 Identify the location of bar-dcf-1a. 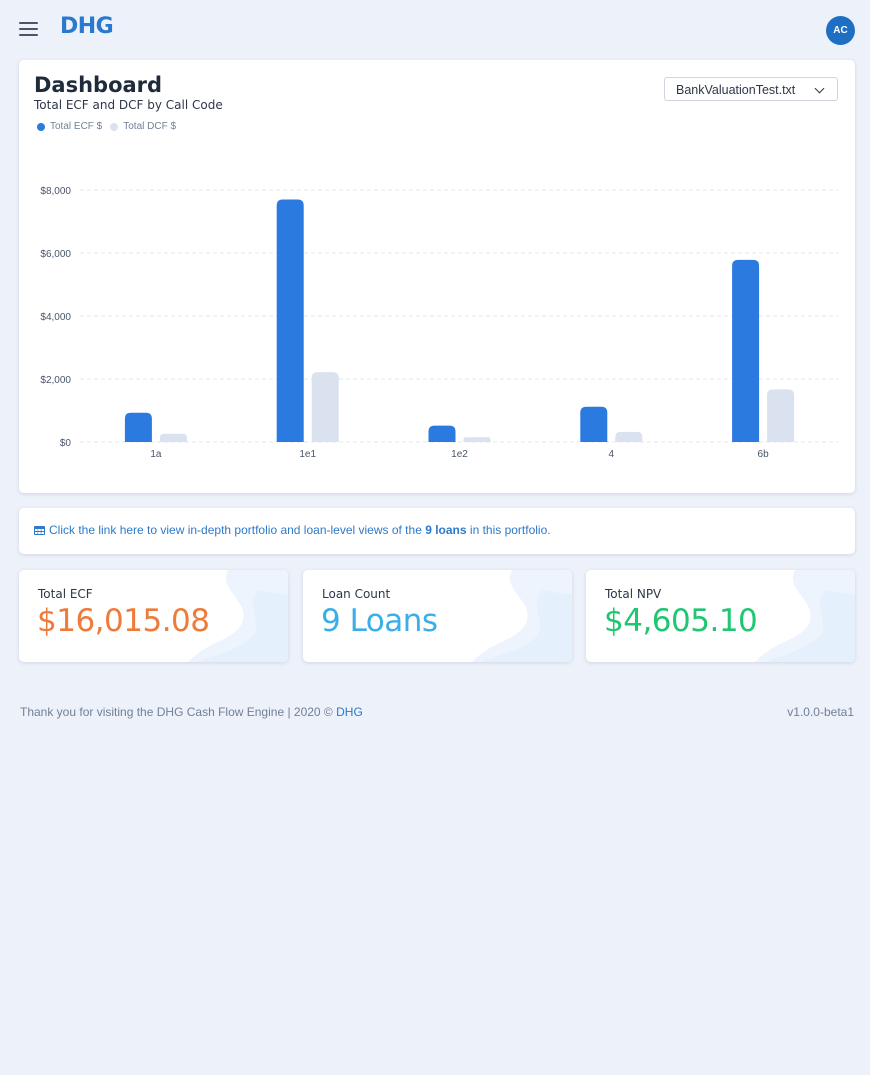
(173, 437).